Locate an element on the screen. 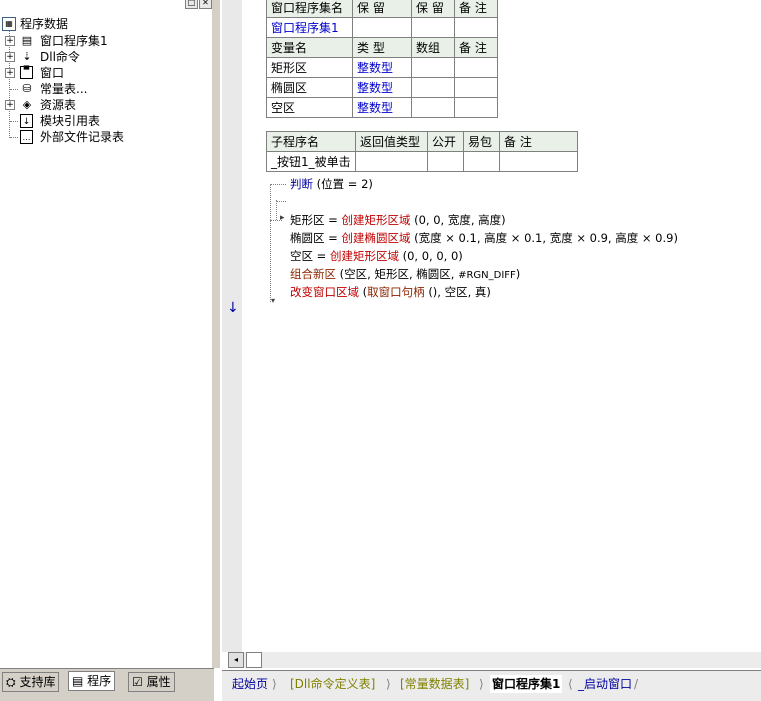 Image resolution: width=761 pixels, height=701 pixels. tab-label: 程序 is located at coordinates (99, 681).